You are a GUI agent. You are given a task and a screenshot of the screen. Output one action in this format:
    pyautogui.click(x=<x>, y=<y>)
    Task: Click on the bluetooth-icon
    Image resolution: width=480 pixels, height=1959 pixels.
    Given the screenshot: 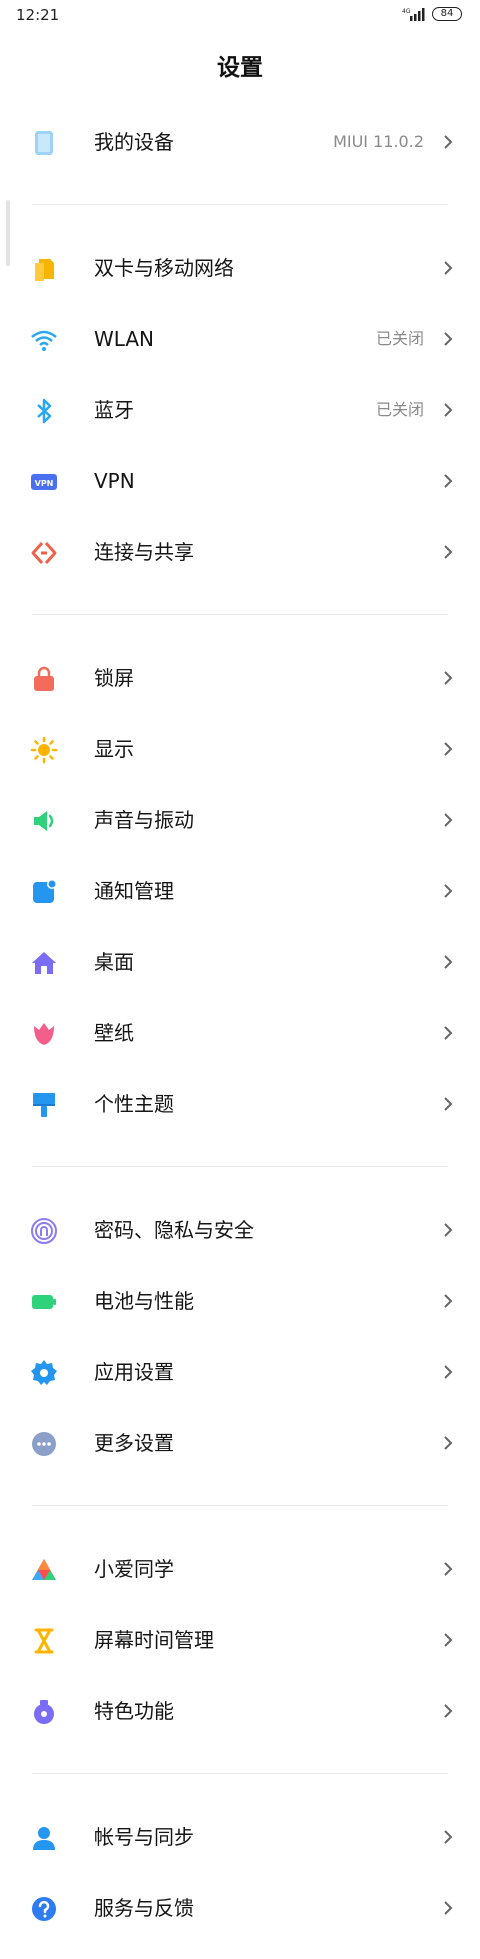 What is the action you would take?
    pyautogui.click(x=44, y=411)
    